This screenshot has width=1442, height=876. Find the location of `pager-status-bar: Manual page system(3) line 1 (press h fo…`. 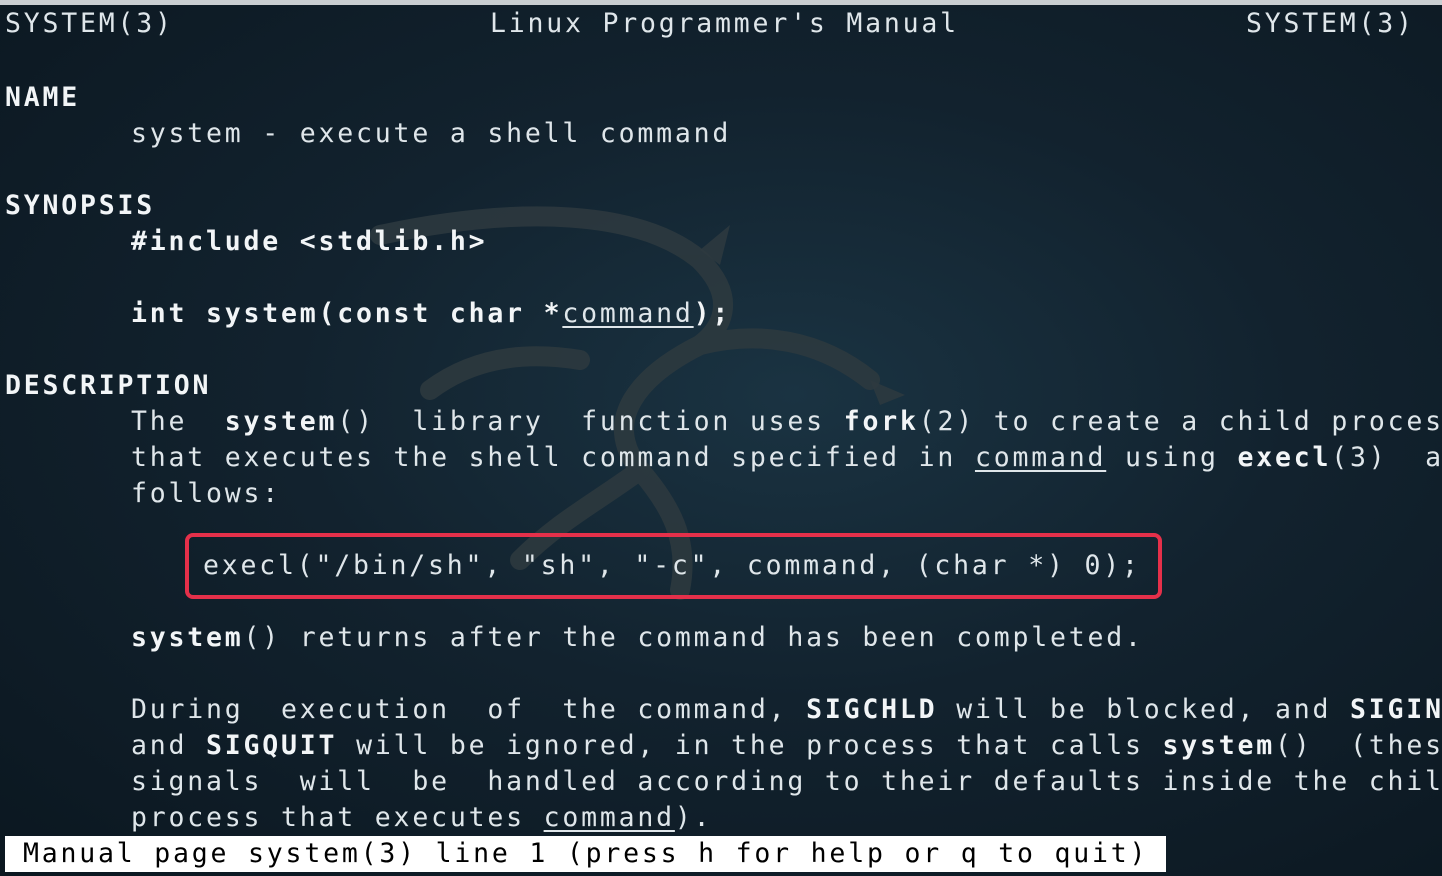

pager-status-bar: Manual page system(3) line 1 (press h fo… is located at coordinates (586, 854).